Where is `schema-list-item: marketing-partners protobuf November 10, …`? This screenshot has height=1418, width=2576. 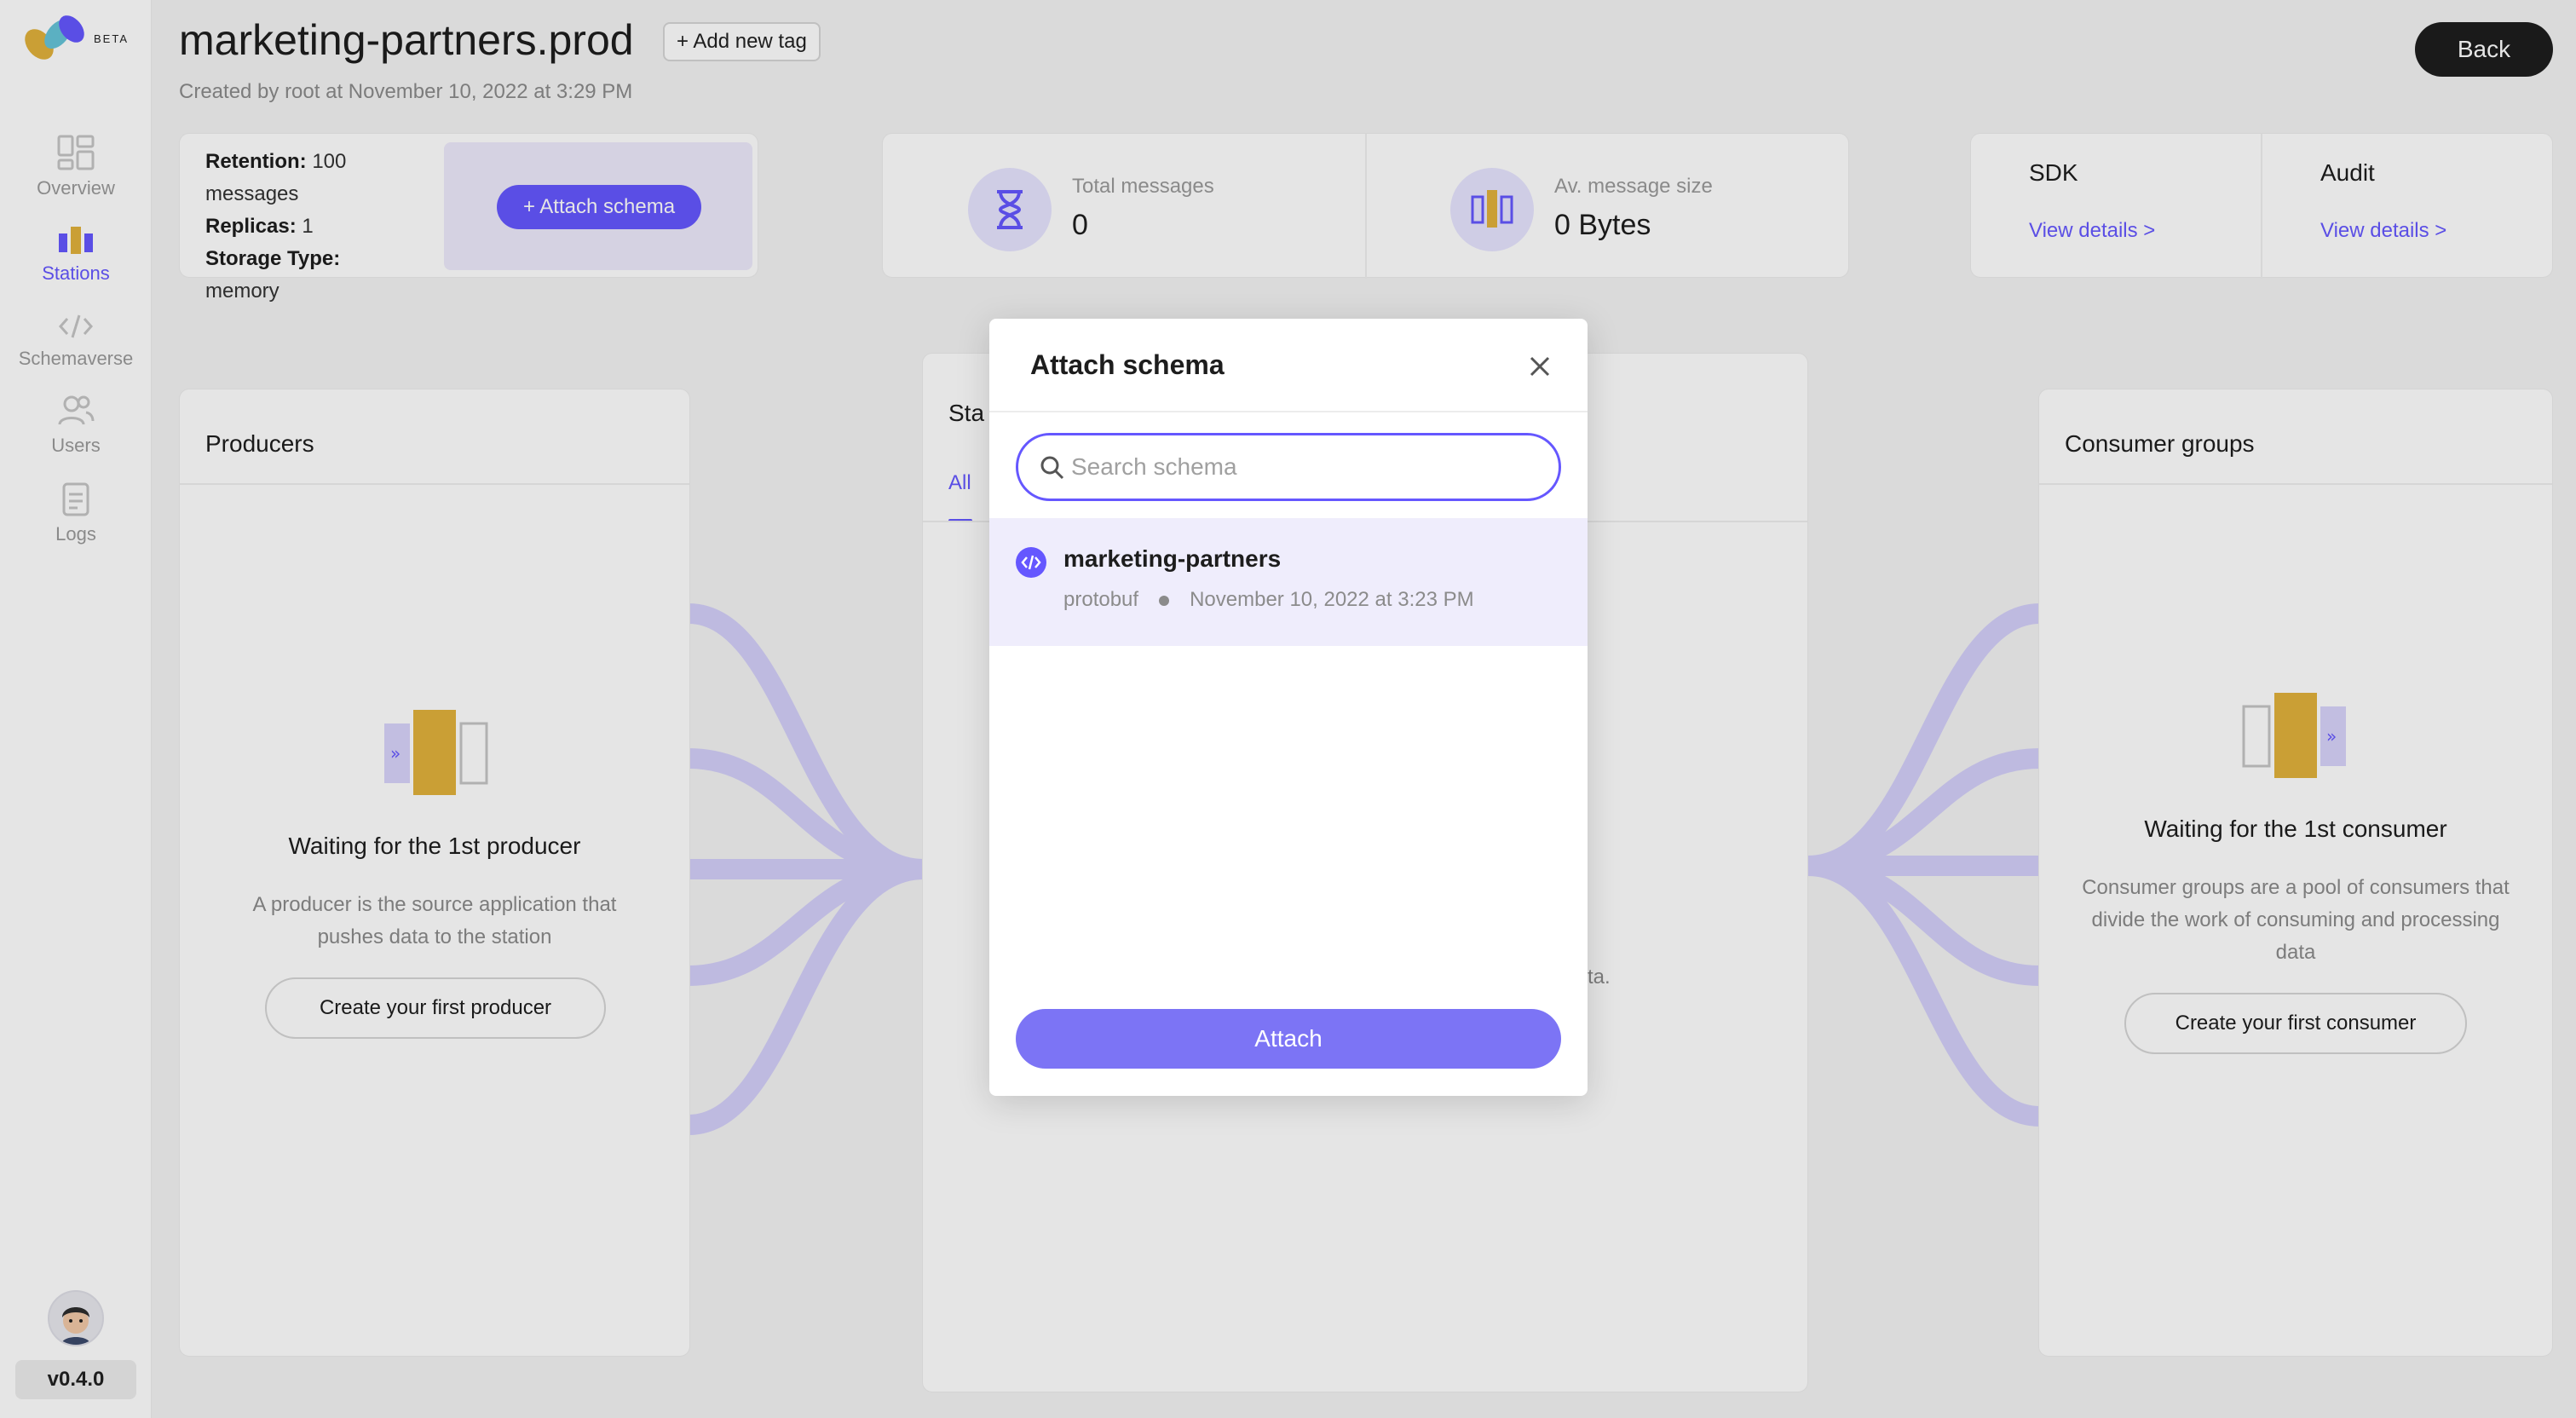
schema-list-item: marketing-partners protobuf November 10, … is located at coordinates (1288, 582).